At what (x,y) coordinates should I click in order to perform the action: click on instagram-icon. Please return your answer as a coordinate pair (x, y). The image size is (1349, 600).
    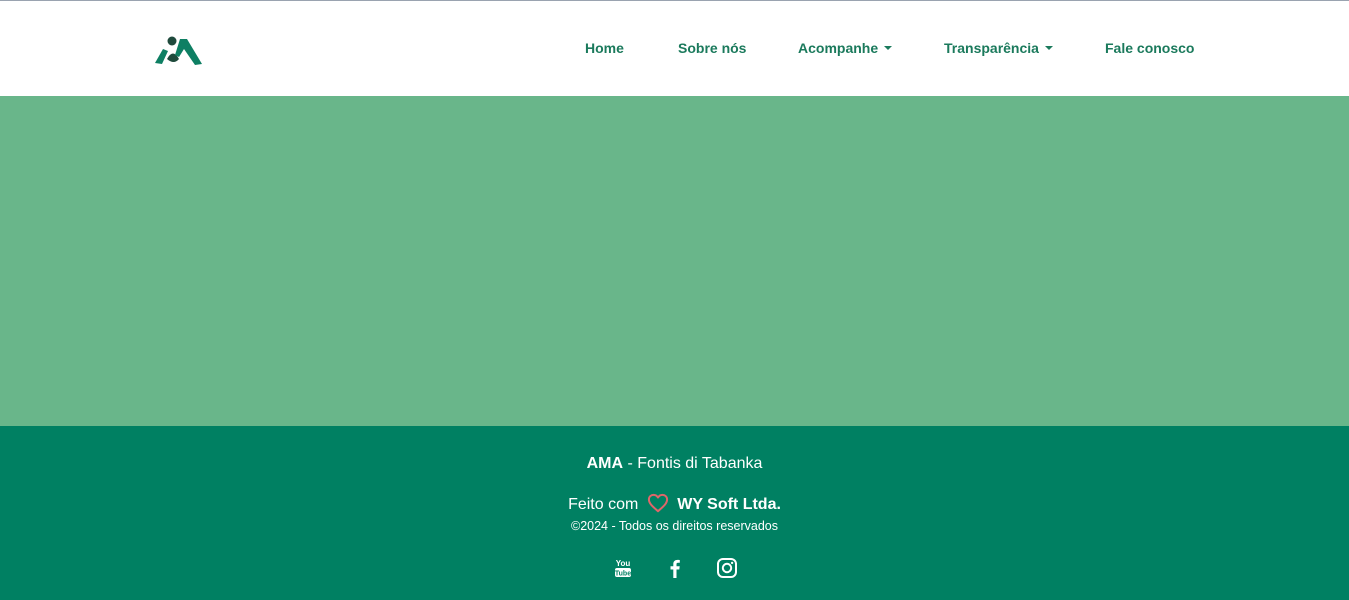
    Looking at the image, I should click on (726, 568).